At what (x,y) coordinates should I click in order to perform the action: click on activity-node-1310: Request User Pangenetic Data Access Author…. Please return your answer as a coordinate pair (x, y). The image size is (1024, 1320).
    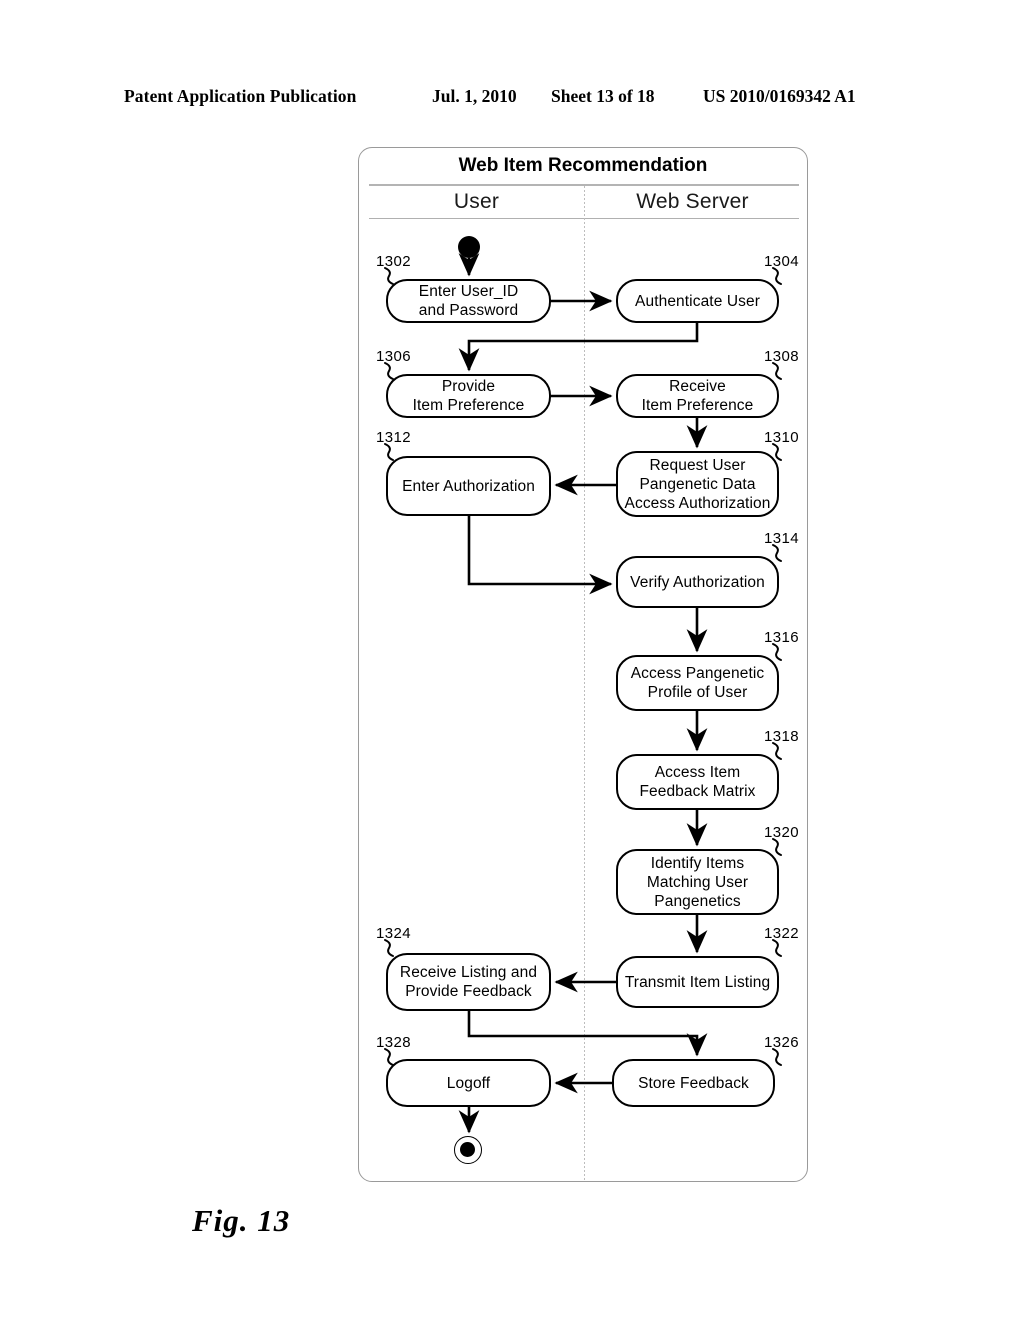
    Looking at the image, I should click on (697, 484).